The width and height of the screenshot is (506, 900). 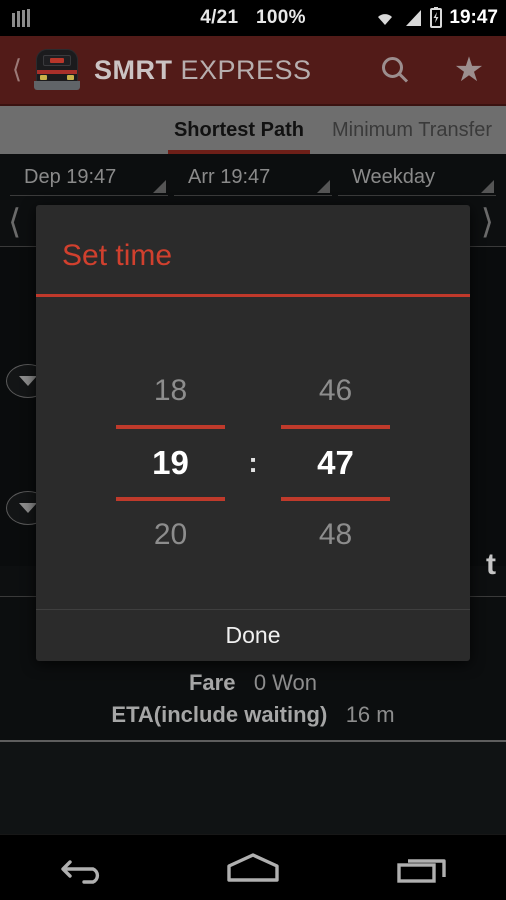 What do you see at coordinates (394, 177) in the screenshot?
I see `day-type-label: Weekday` at bounding box center [394, 177].